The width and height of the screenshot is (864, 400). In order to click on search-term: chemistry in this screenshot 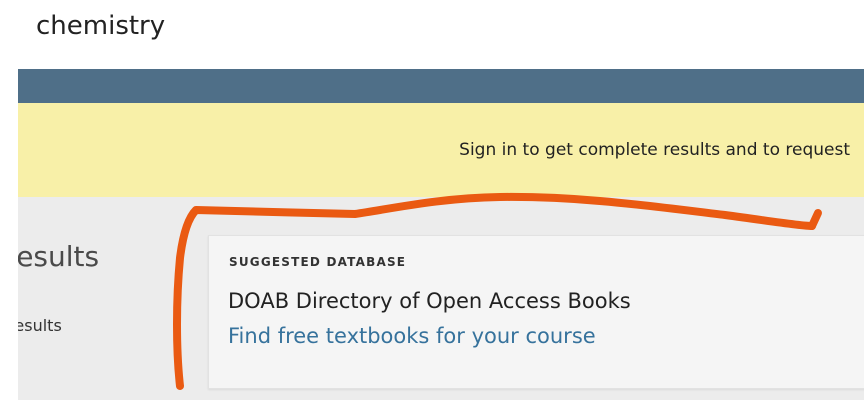, I will do `click(101, 26)`.